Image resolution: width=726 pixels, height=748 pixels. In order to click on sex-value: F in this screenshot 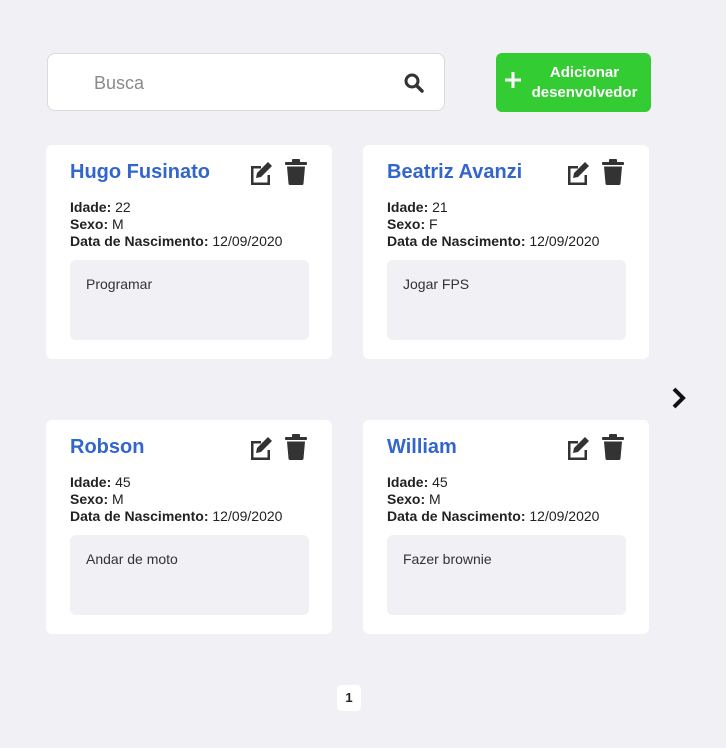, I will do `click(433, 224)`.